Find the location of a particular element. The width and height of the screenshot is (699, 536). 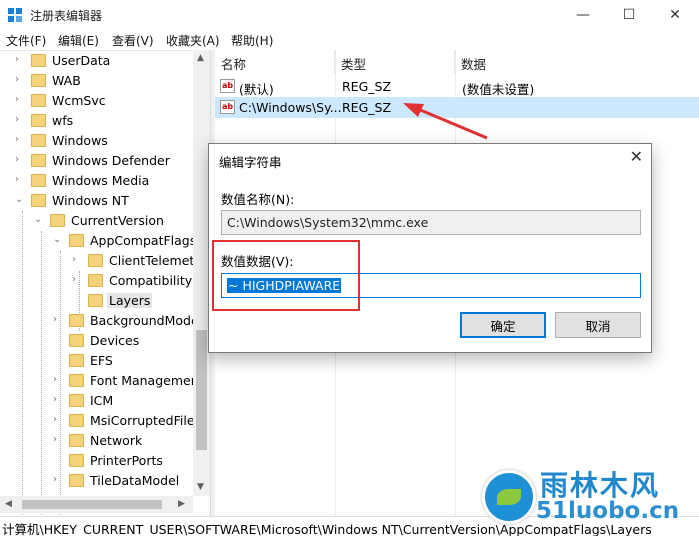

tree-item-windows: › Windows is located at coordinates (105, 141).